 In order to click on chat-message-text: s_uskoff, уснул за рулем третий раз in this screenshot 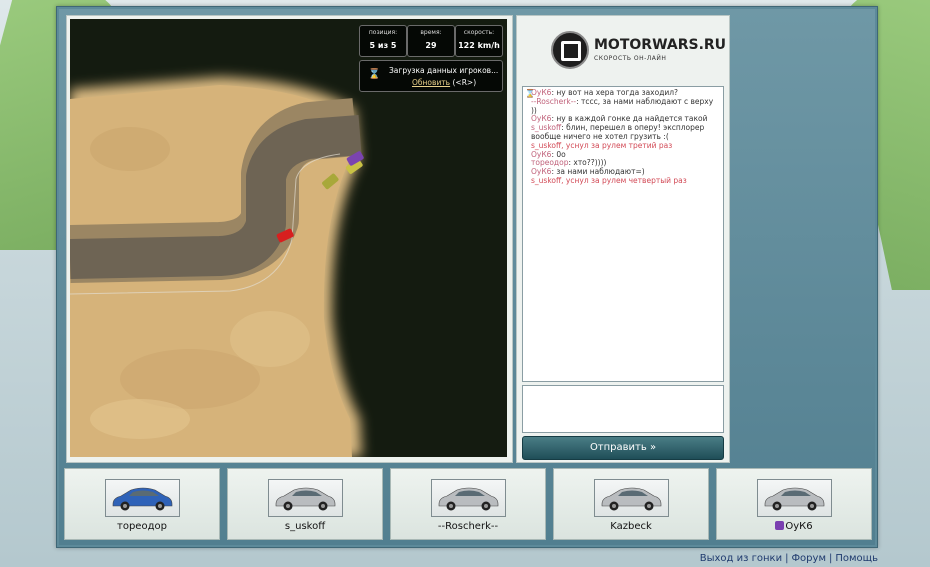, I will do `click(602, 145)`.